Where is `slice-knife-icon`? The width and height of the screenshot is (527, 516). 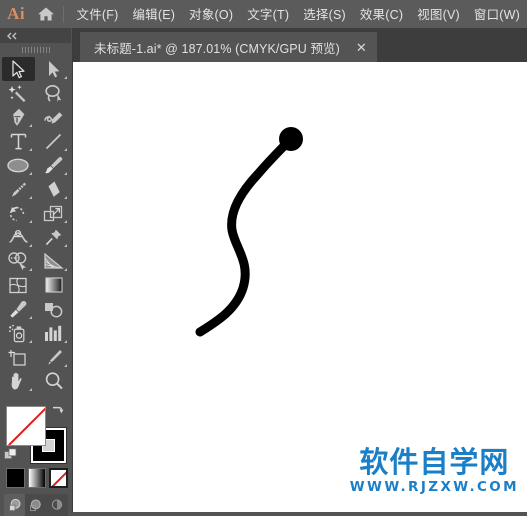
slice-knife-icon is located at coordinates (55, 357).